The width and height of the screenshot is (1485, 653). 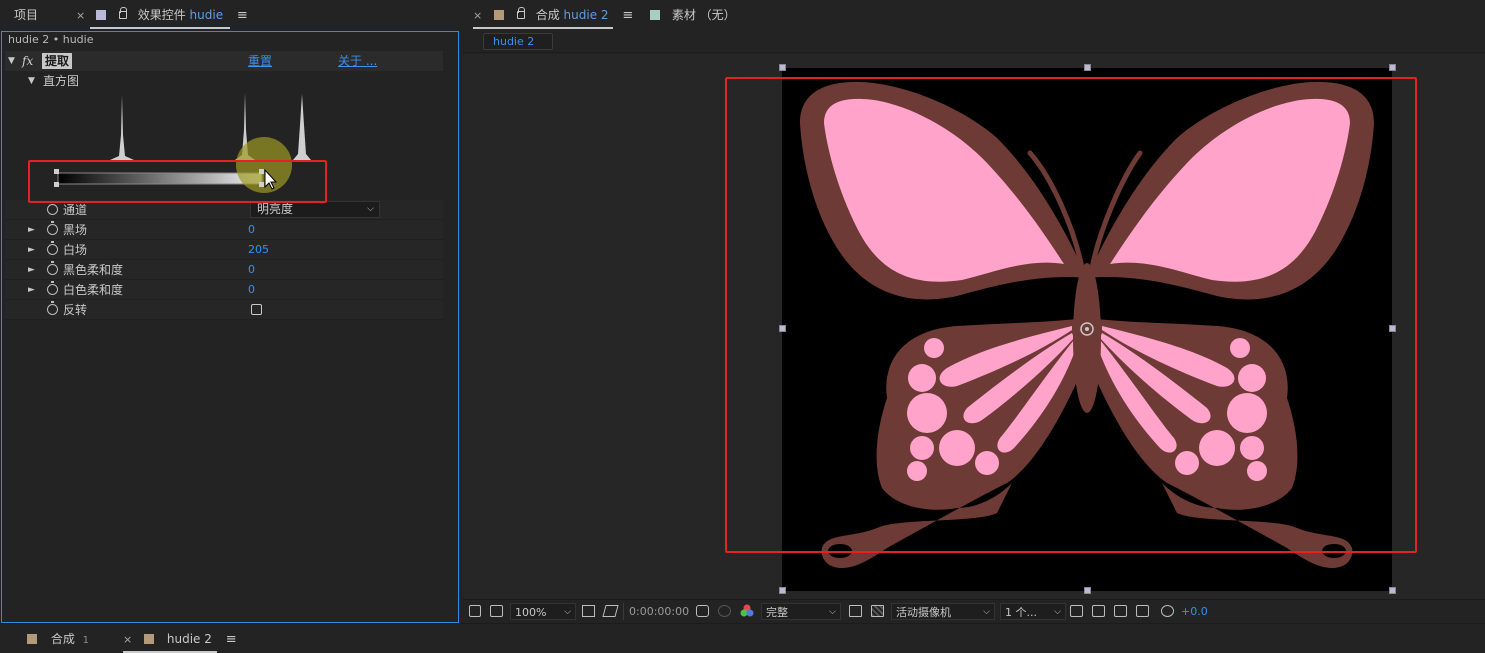 I want to click on zoom-dropdown: 100% ⌵, so click(x=543, y=611).